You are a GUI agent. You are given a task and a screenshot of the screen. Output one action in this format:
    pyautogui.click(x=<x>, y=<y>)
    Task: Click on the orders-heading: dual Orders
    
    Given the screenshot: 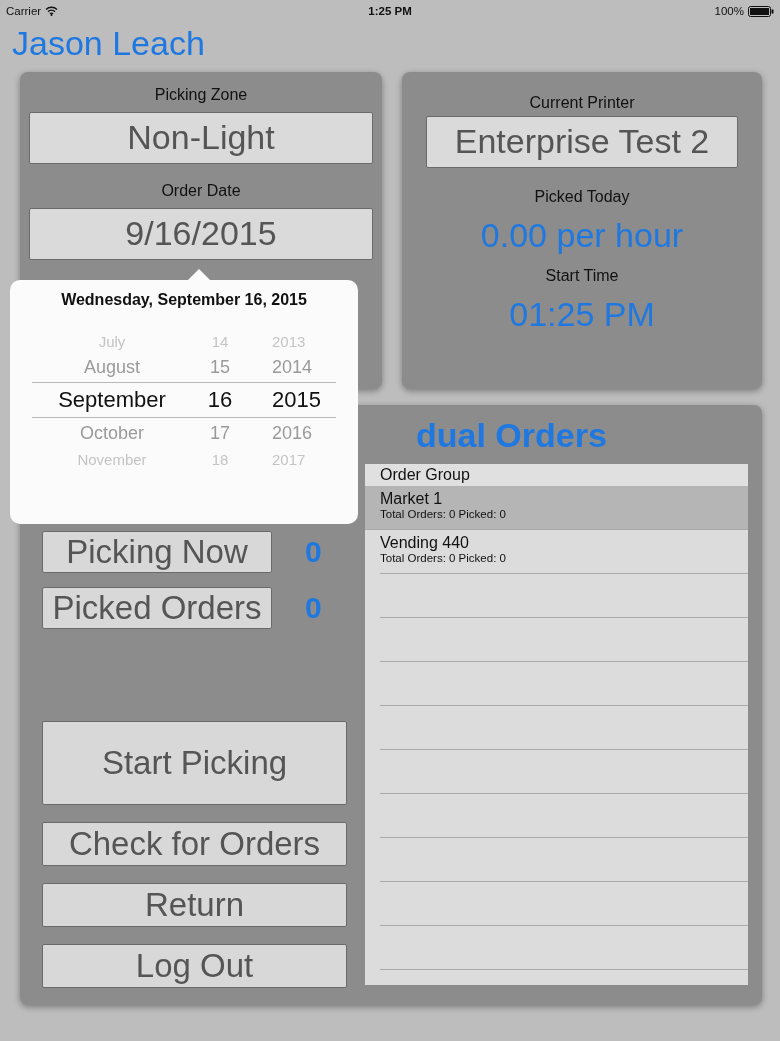 What is the action you would take?
    pyautogui.click(x=512, y=435)
    